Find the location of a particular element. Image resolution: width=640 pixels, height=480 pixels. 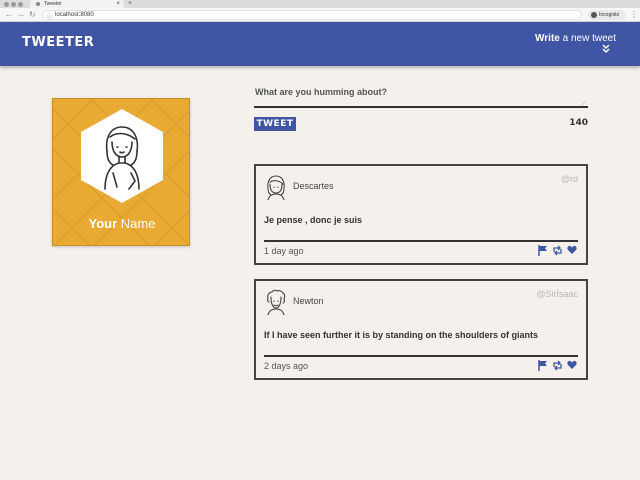

incognito-label: Incognito is located at coordinates (609, 15).